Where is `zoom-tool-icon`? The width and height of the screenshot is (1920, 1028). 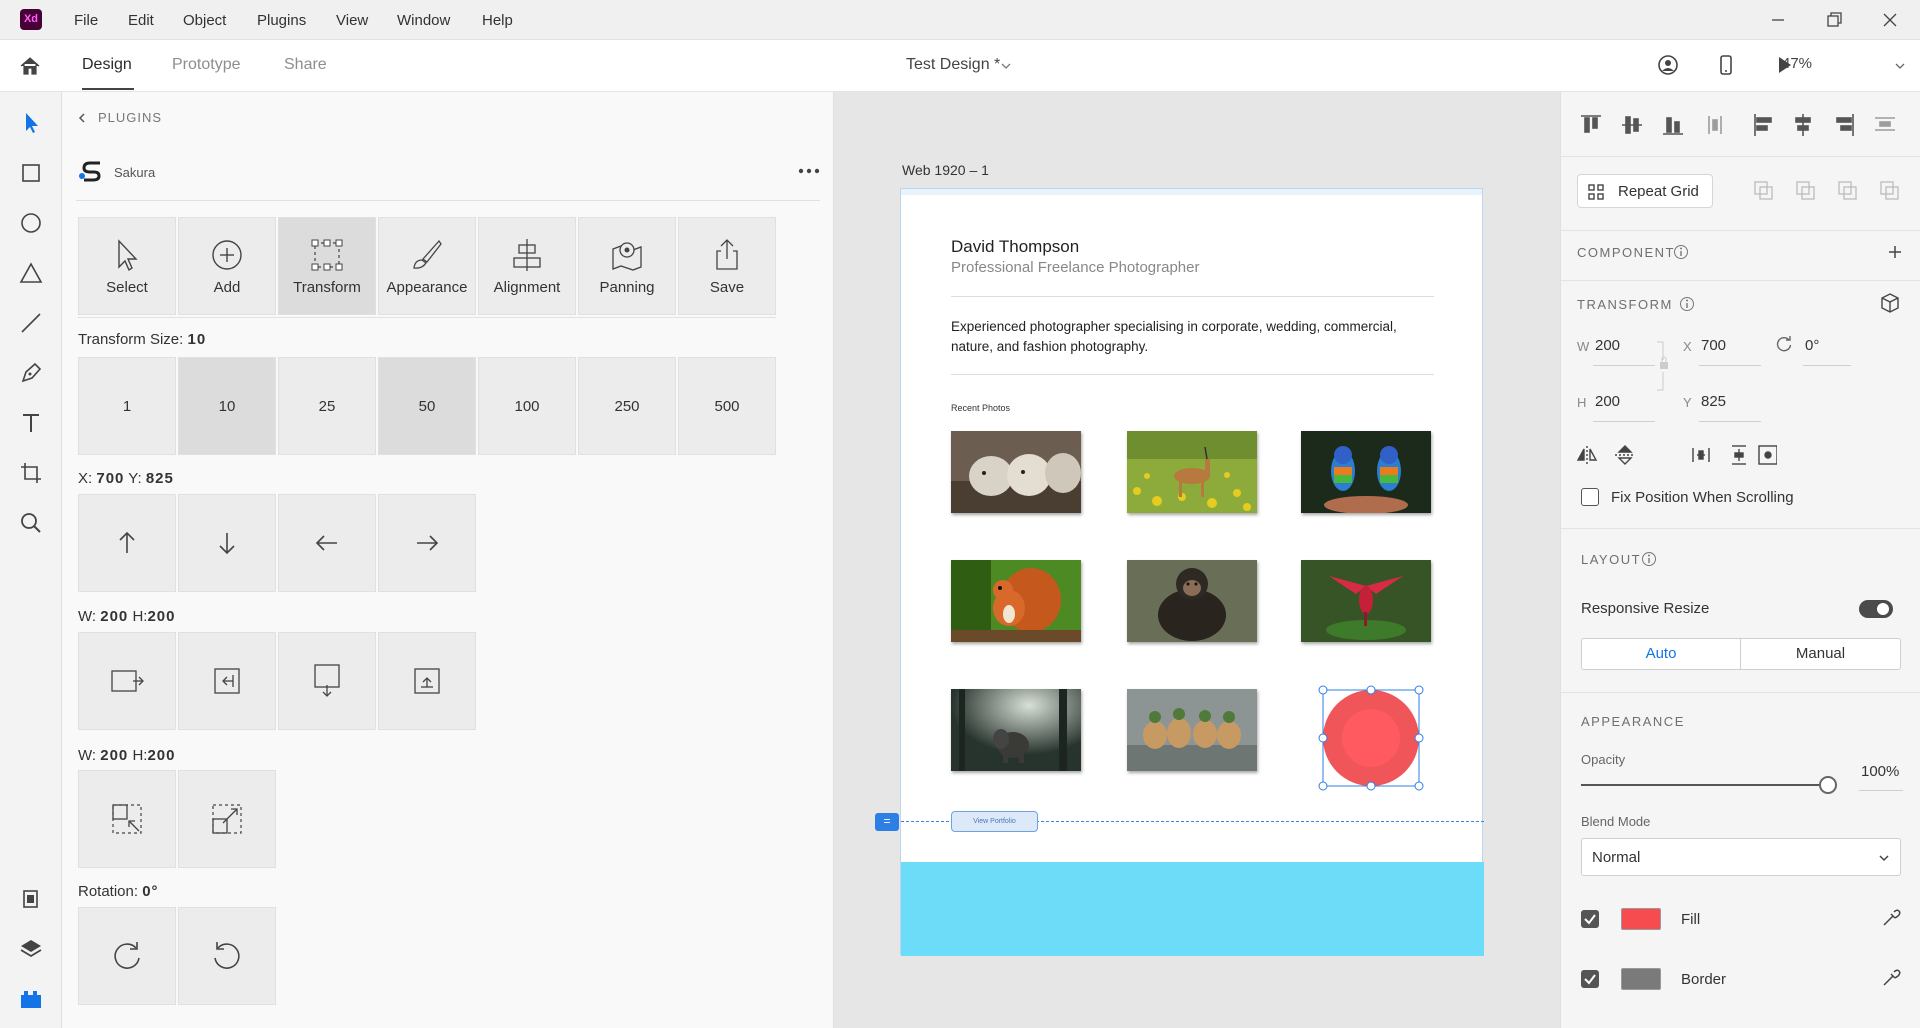
zoom-tool-icon is located at coordinates (31, 523).